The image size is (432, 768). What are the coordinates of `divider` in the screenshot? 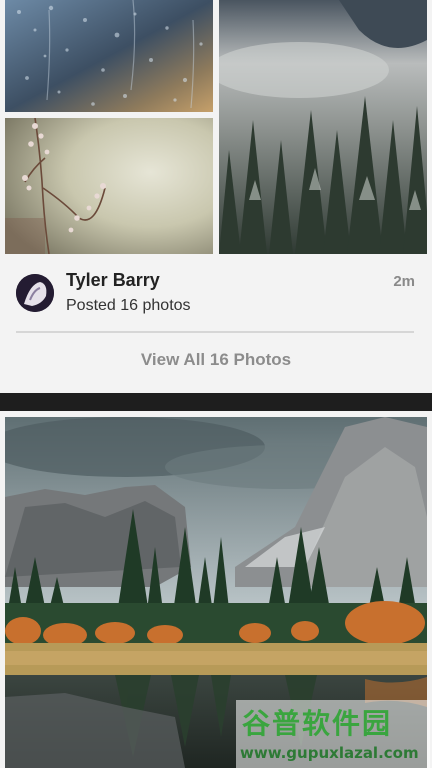 It's located at (215, 332).